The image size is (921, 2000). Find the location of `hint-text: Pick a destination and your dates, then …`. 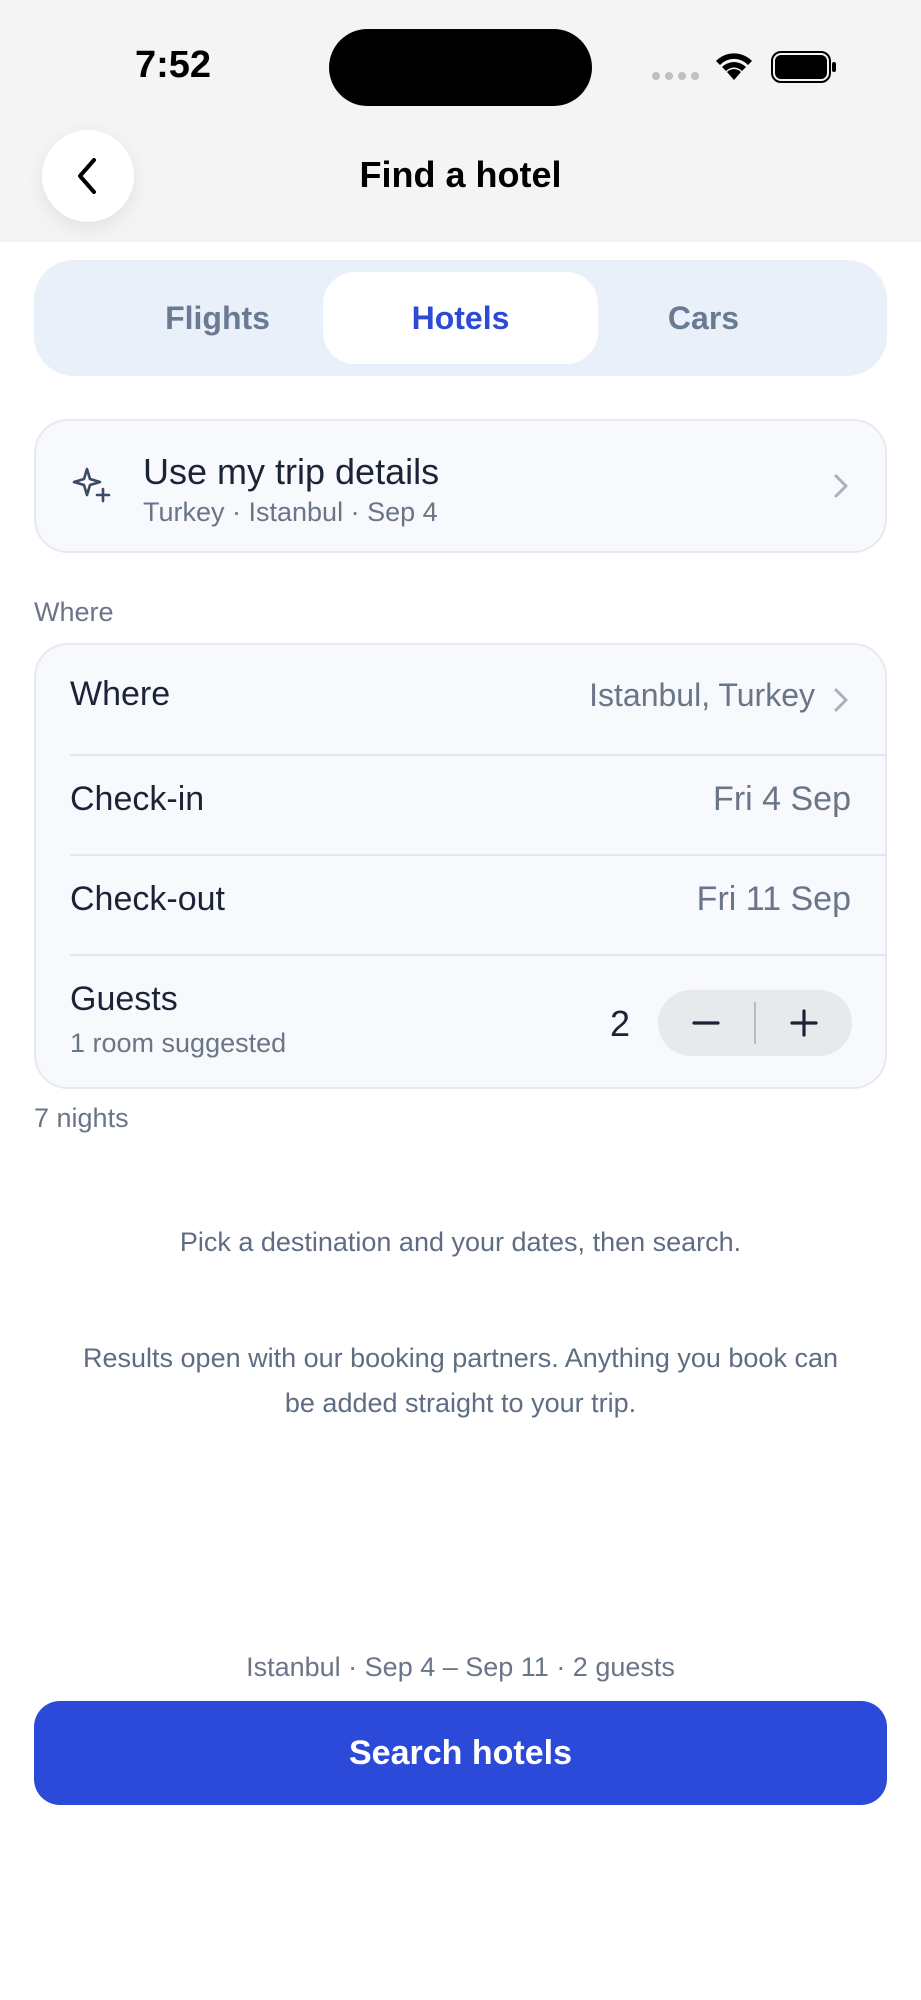

hint-text: Pick a destination and your dates, then … is located at coordinates (460, 1242).